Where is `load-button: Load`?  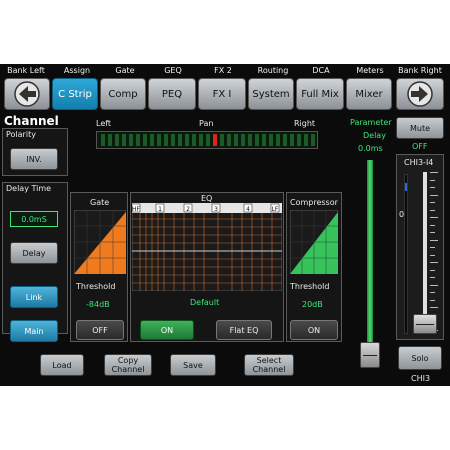
load-button: Load is located at coordinates (62, 365).